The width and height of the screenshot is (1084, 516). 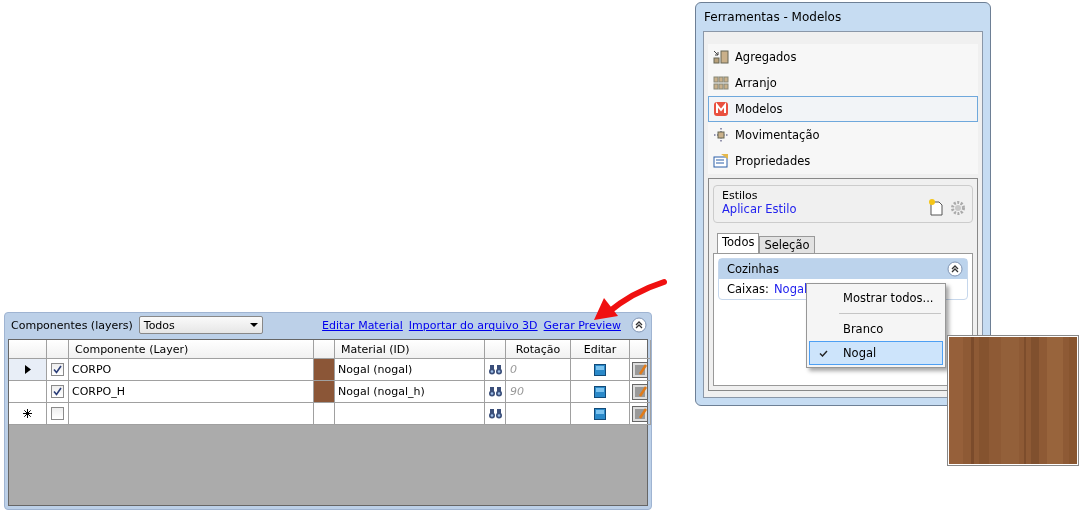 I want to click on style-link: Nogal, so click(x=791, y=289).